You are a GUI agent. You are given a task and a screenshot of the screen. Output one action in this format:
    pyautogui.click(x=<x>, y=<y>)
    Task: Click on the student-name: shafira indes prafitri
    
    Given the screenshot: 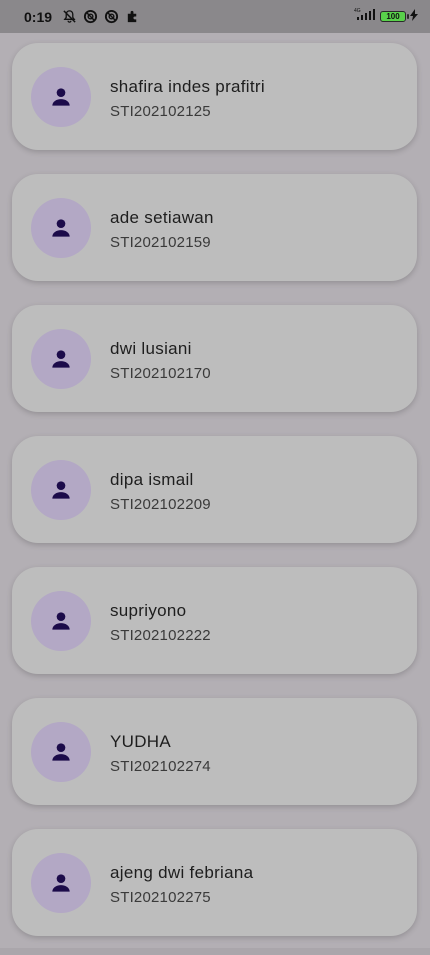 What is the action you would take?
    pyautogui.click(x=187, y=86)
    